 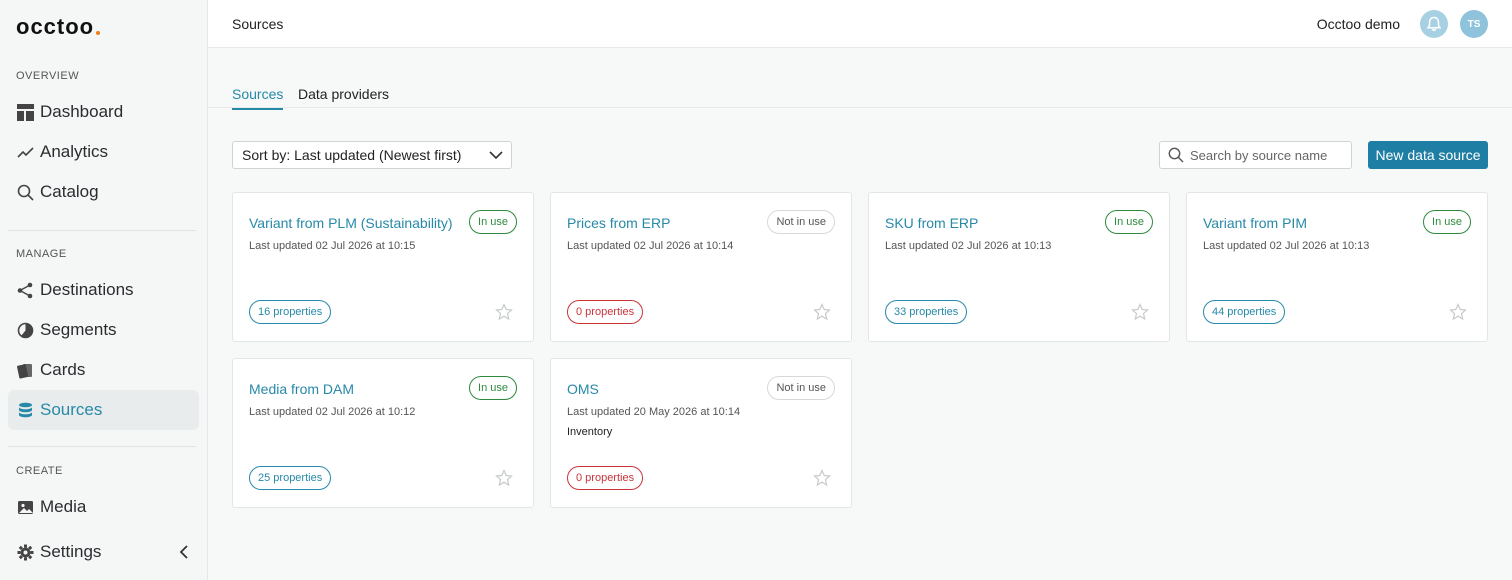 I want to click on properties-badge: 16 properties, so click(x=290, y=312).